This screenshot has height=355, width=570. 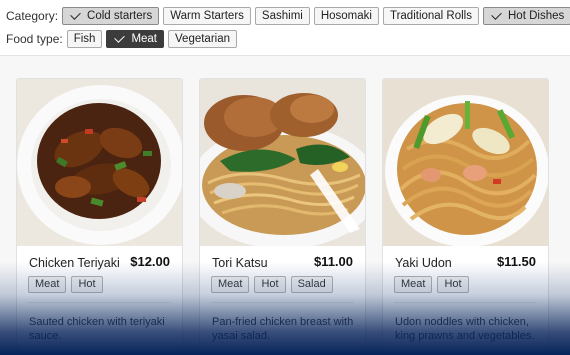 I want to click on category-chip-cold-starters: Cold starters, so click(x=111, y=16).